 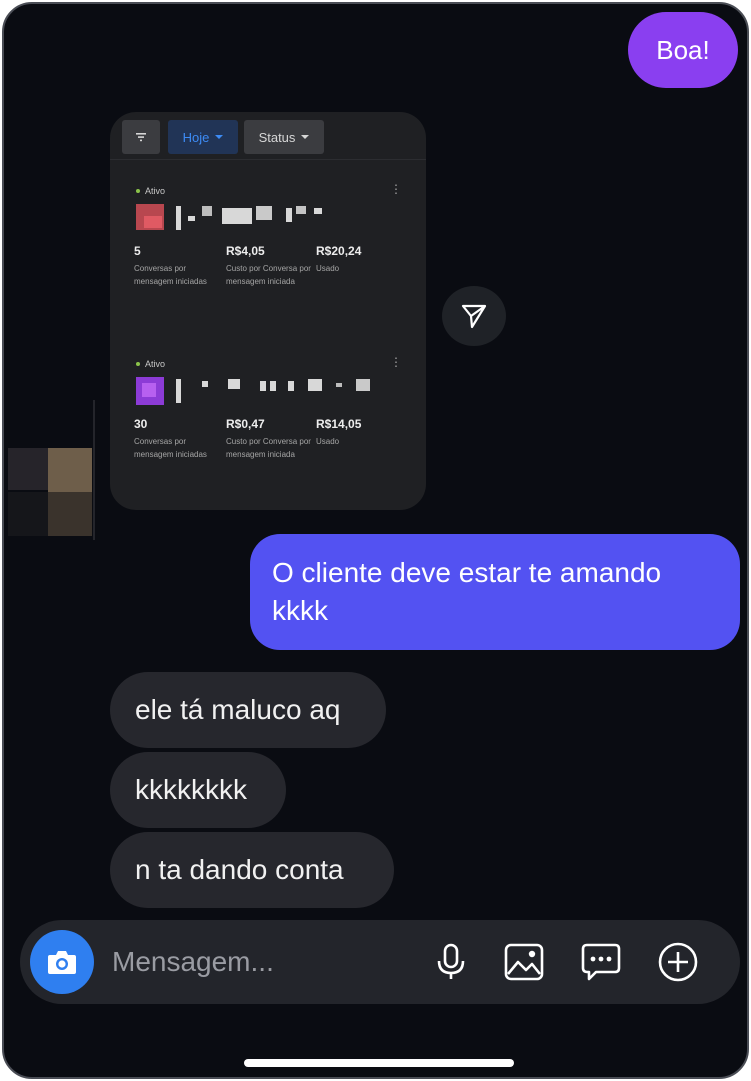 I want to click on image-icon, so click(x=524, y=962).